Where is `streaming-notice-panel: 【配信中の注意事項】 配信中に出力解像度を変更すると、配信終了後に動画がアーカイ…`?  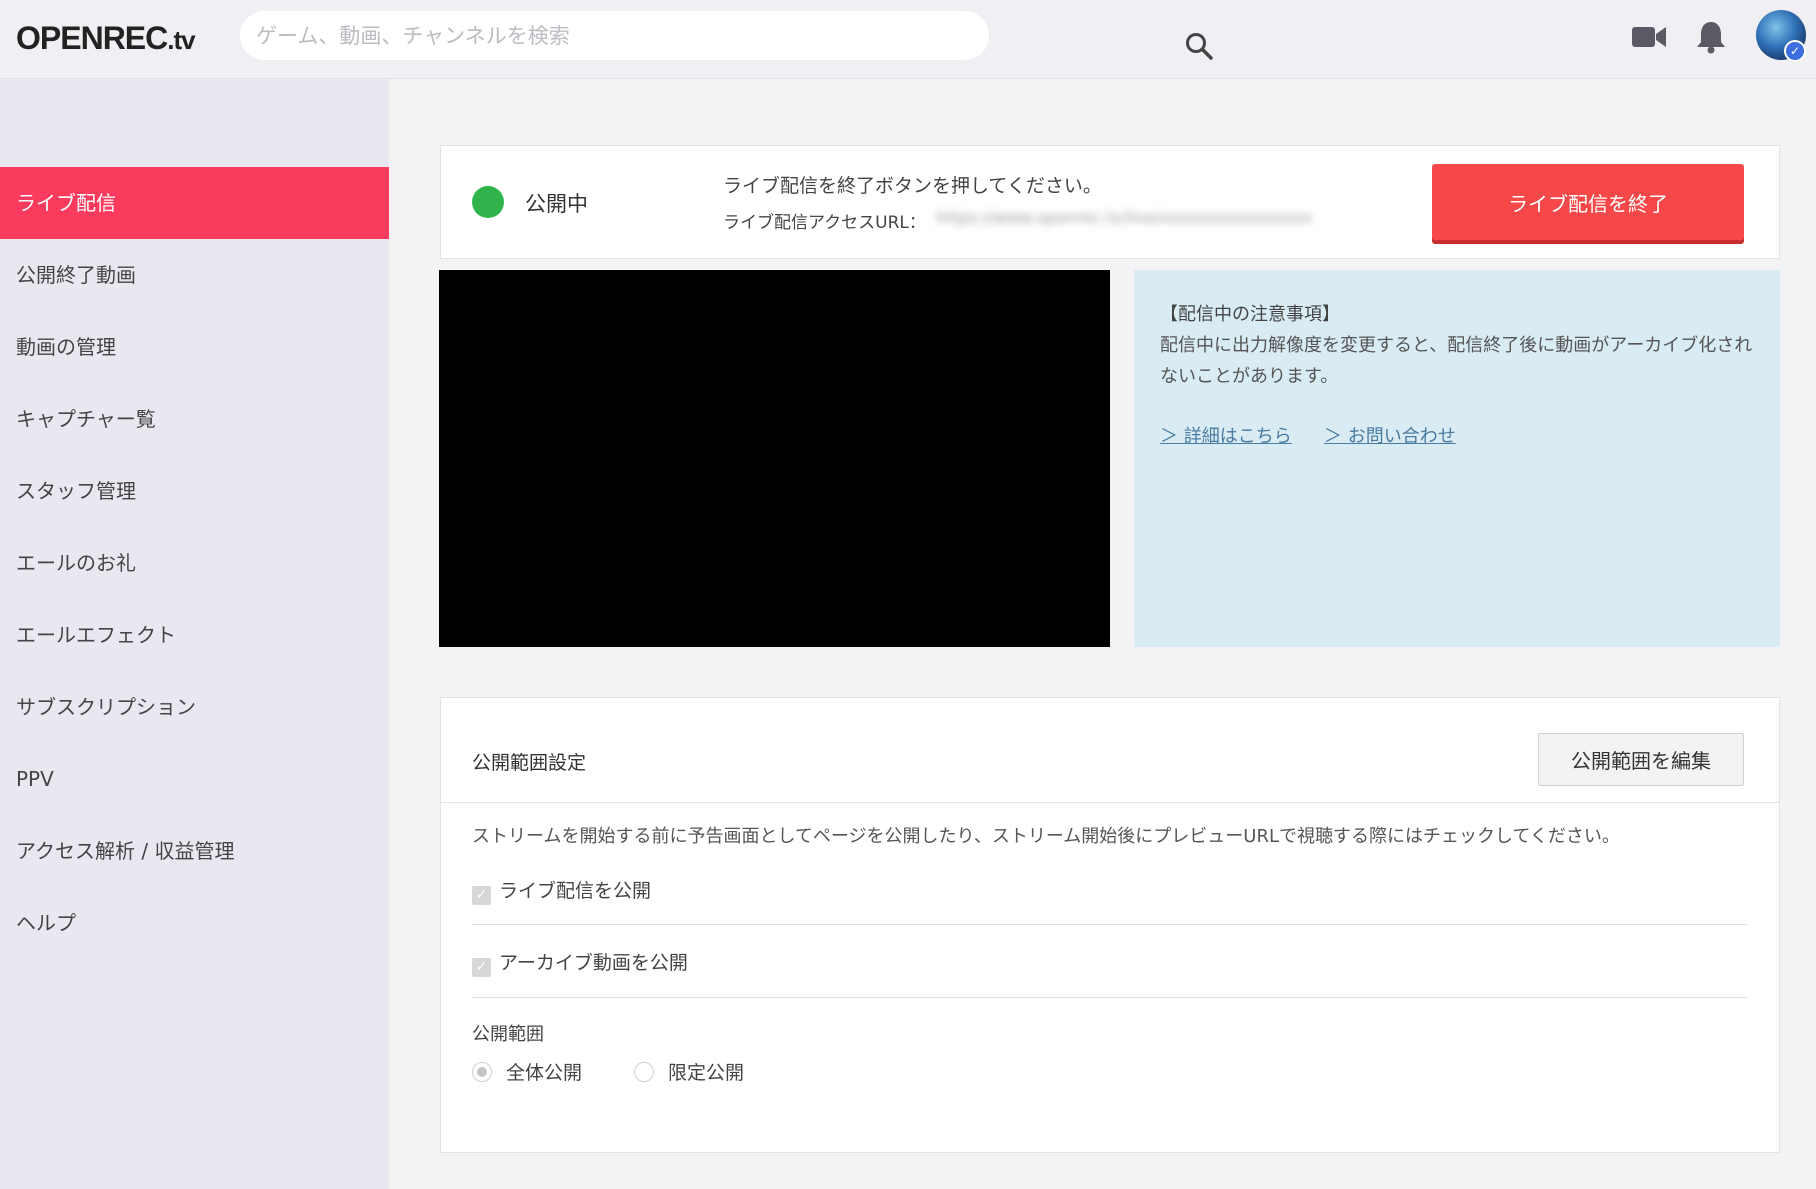 streaming-notice-panel: 【配信中の注意事項】 配信中に出力解像度を変更すると、配信終了後に動画がアーカイ… is located at coordinates (1457, 458).